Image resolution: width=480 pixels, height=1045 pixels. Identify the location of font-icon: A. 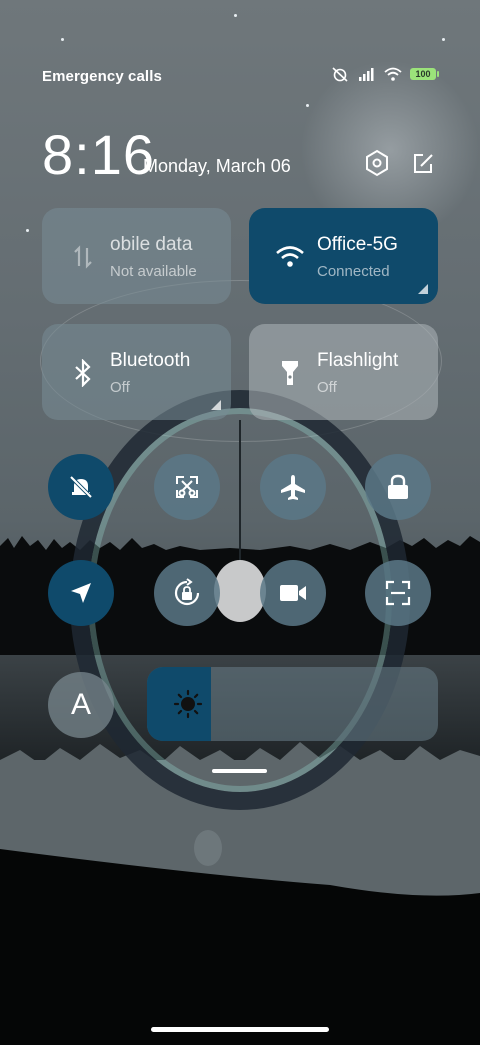
(80, 704).